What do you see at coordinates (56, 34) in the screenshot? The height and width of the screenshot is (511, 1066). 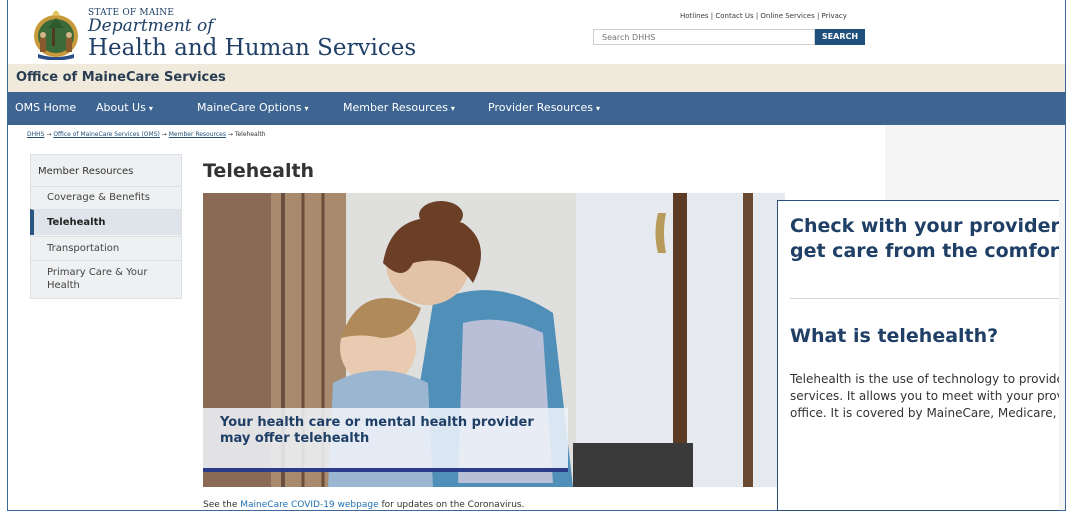 I see `maine-seal-logo` at bounding box center [56, 34].